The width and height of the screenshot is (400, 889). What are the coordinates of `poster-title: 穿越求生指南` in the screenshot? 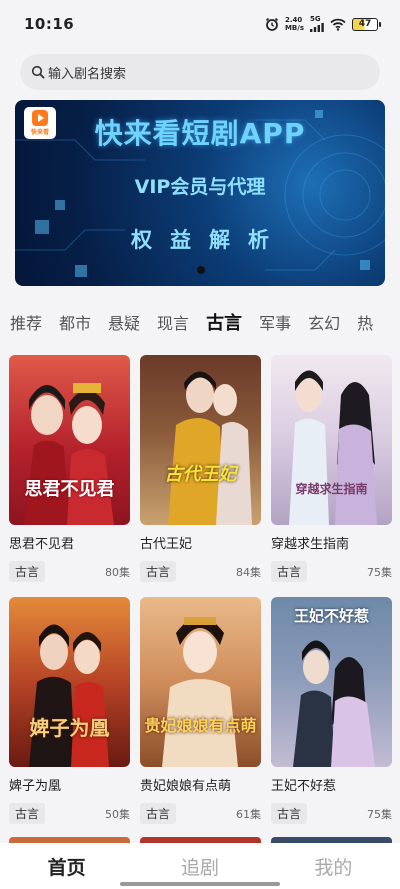 It's located at (331, 489).